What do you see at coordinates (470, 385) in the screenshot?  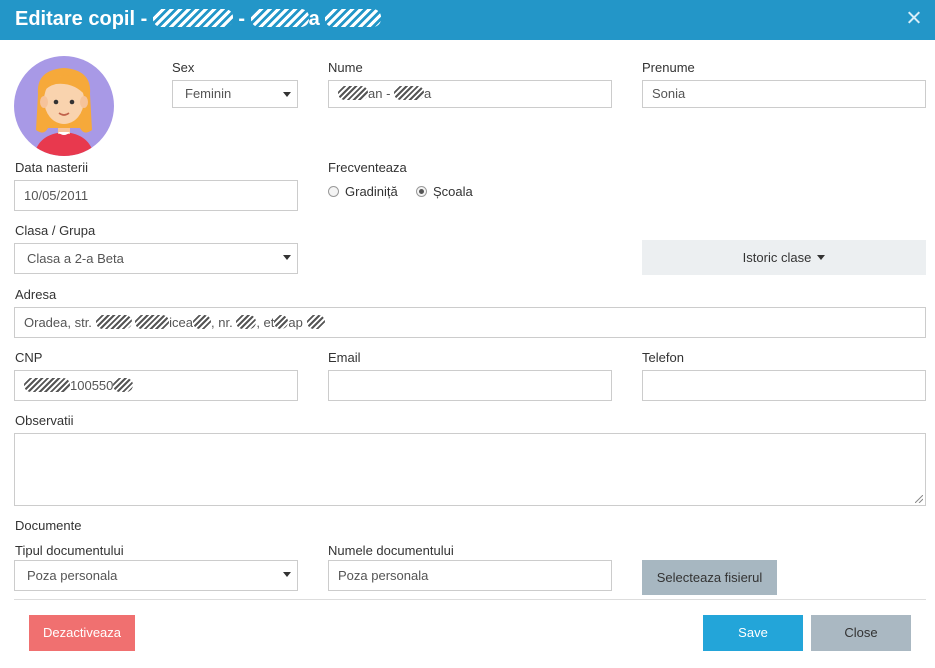 I see `email-input` at bounding box center [470, 385].